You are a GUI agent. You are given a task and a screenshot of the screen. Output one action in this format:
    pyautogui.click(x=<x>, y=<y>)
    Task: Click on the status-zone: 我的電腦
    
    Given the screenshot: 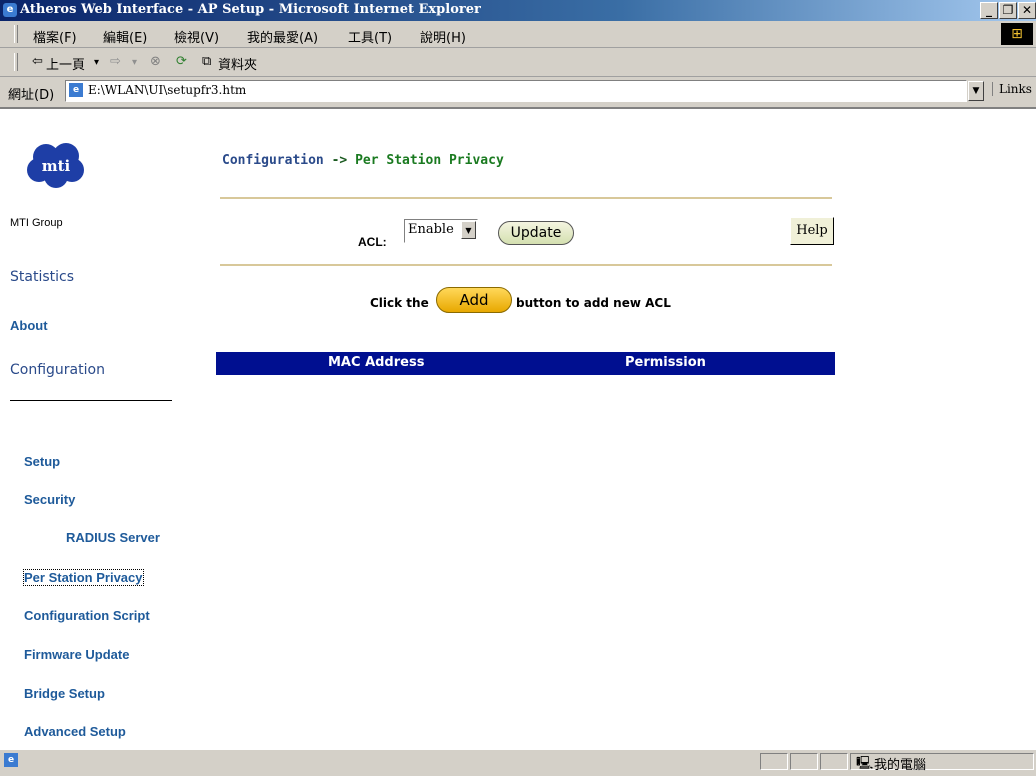 What is the action you would take?
    pyautogui.click(x=900, y=765)
    